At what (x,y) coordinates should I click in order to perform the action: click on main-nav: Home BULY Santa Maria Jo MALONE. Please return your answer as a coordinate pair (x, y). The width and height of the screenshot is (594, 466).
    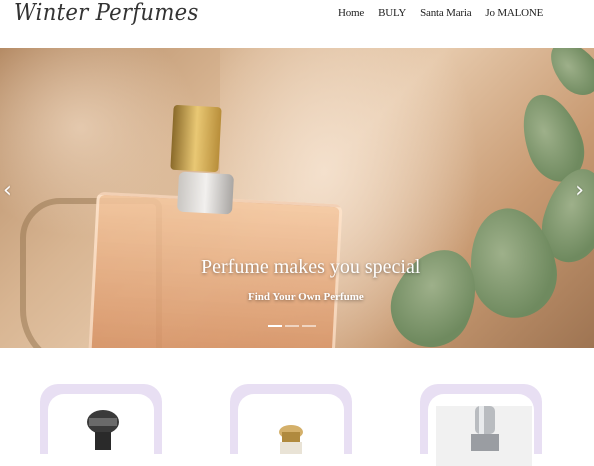
    Looking at the image, I should click on (447, 13).